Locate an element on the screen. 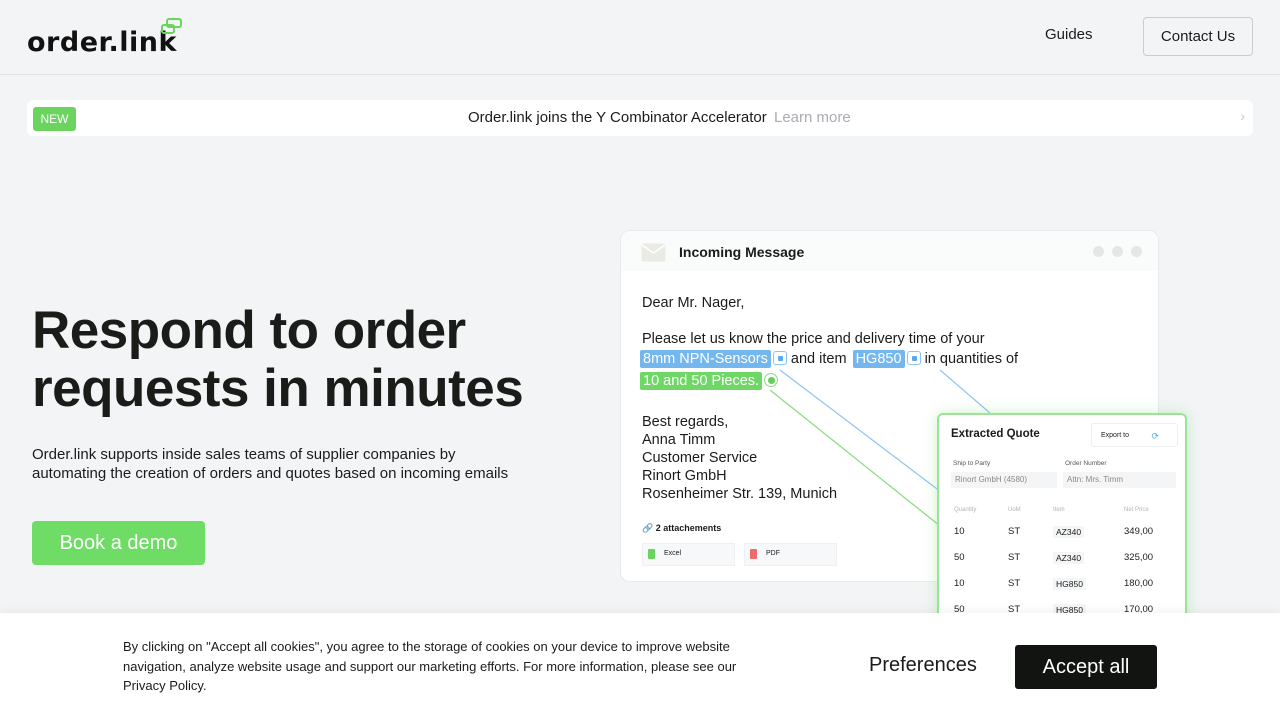 Image resolution: width=1280 pixels, height=720 pixels. message-text: in quantities of is located at coordinates (971, 359).